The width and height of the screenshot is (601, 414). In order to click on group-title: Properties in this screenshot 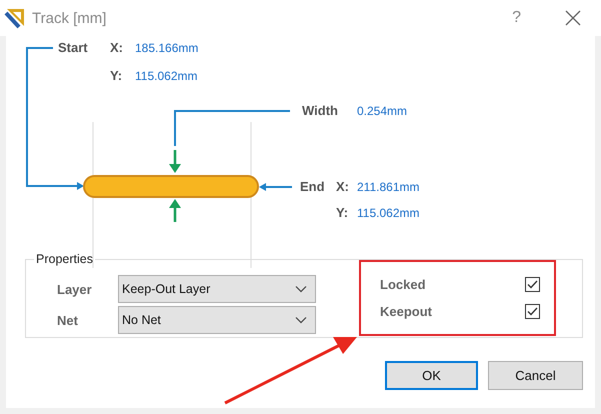, I will do `click(64, 259)`.